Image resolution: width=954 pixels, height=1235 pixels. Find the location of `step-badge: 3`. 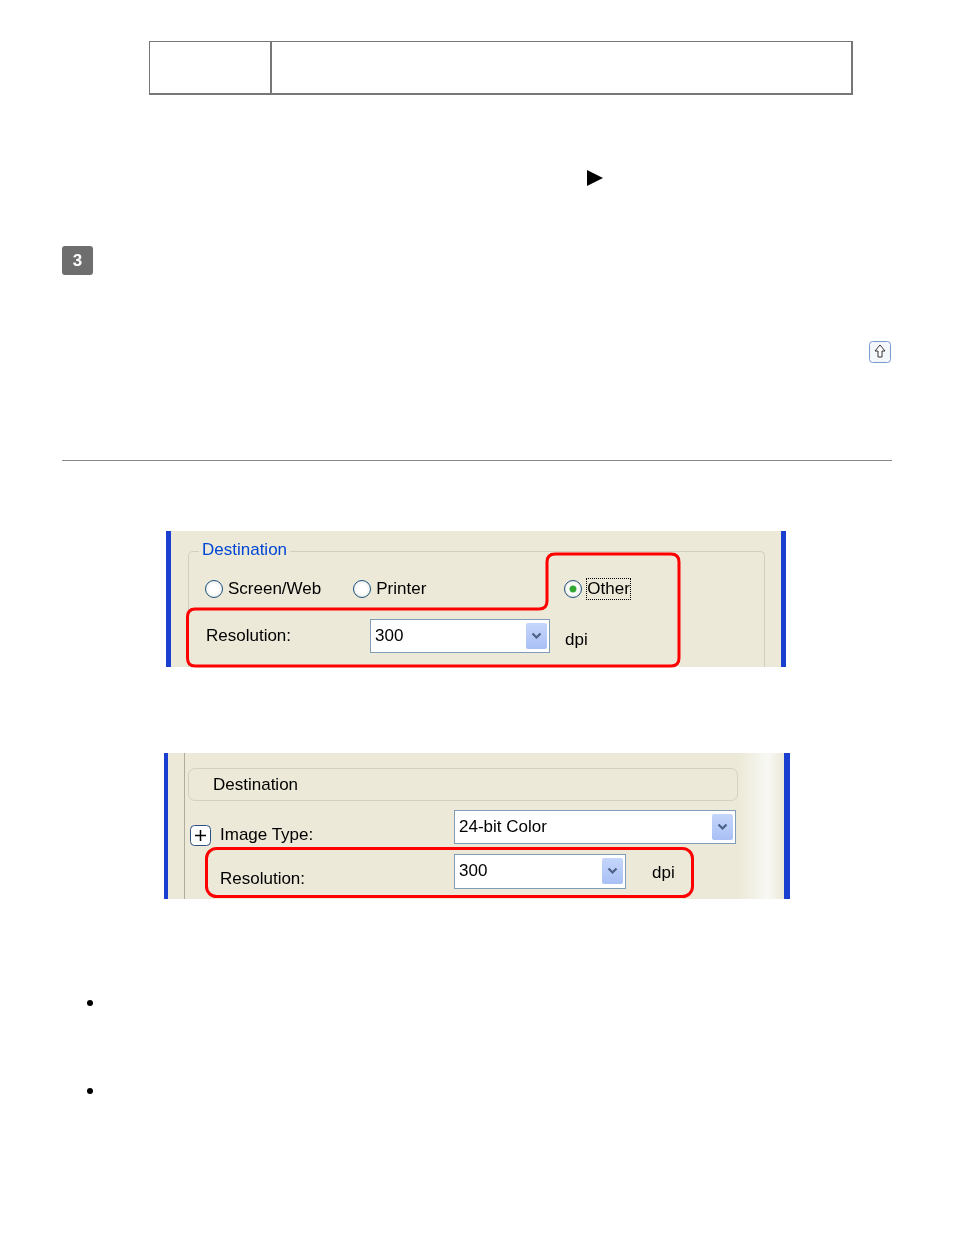

step-badge: 3 is located at coordinates (77, 260).